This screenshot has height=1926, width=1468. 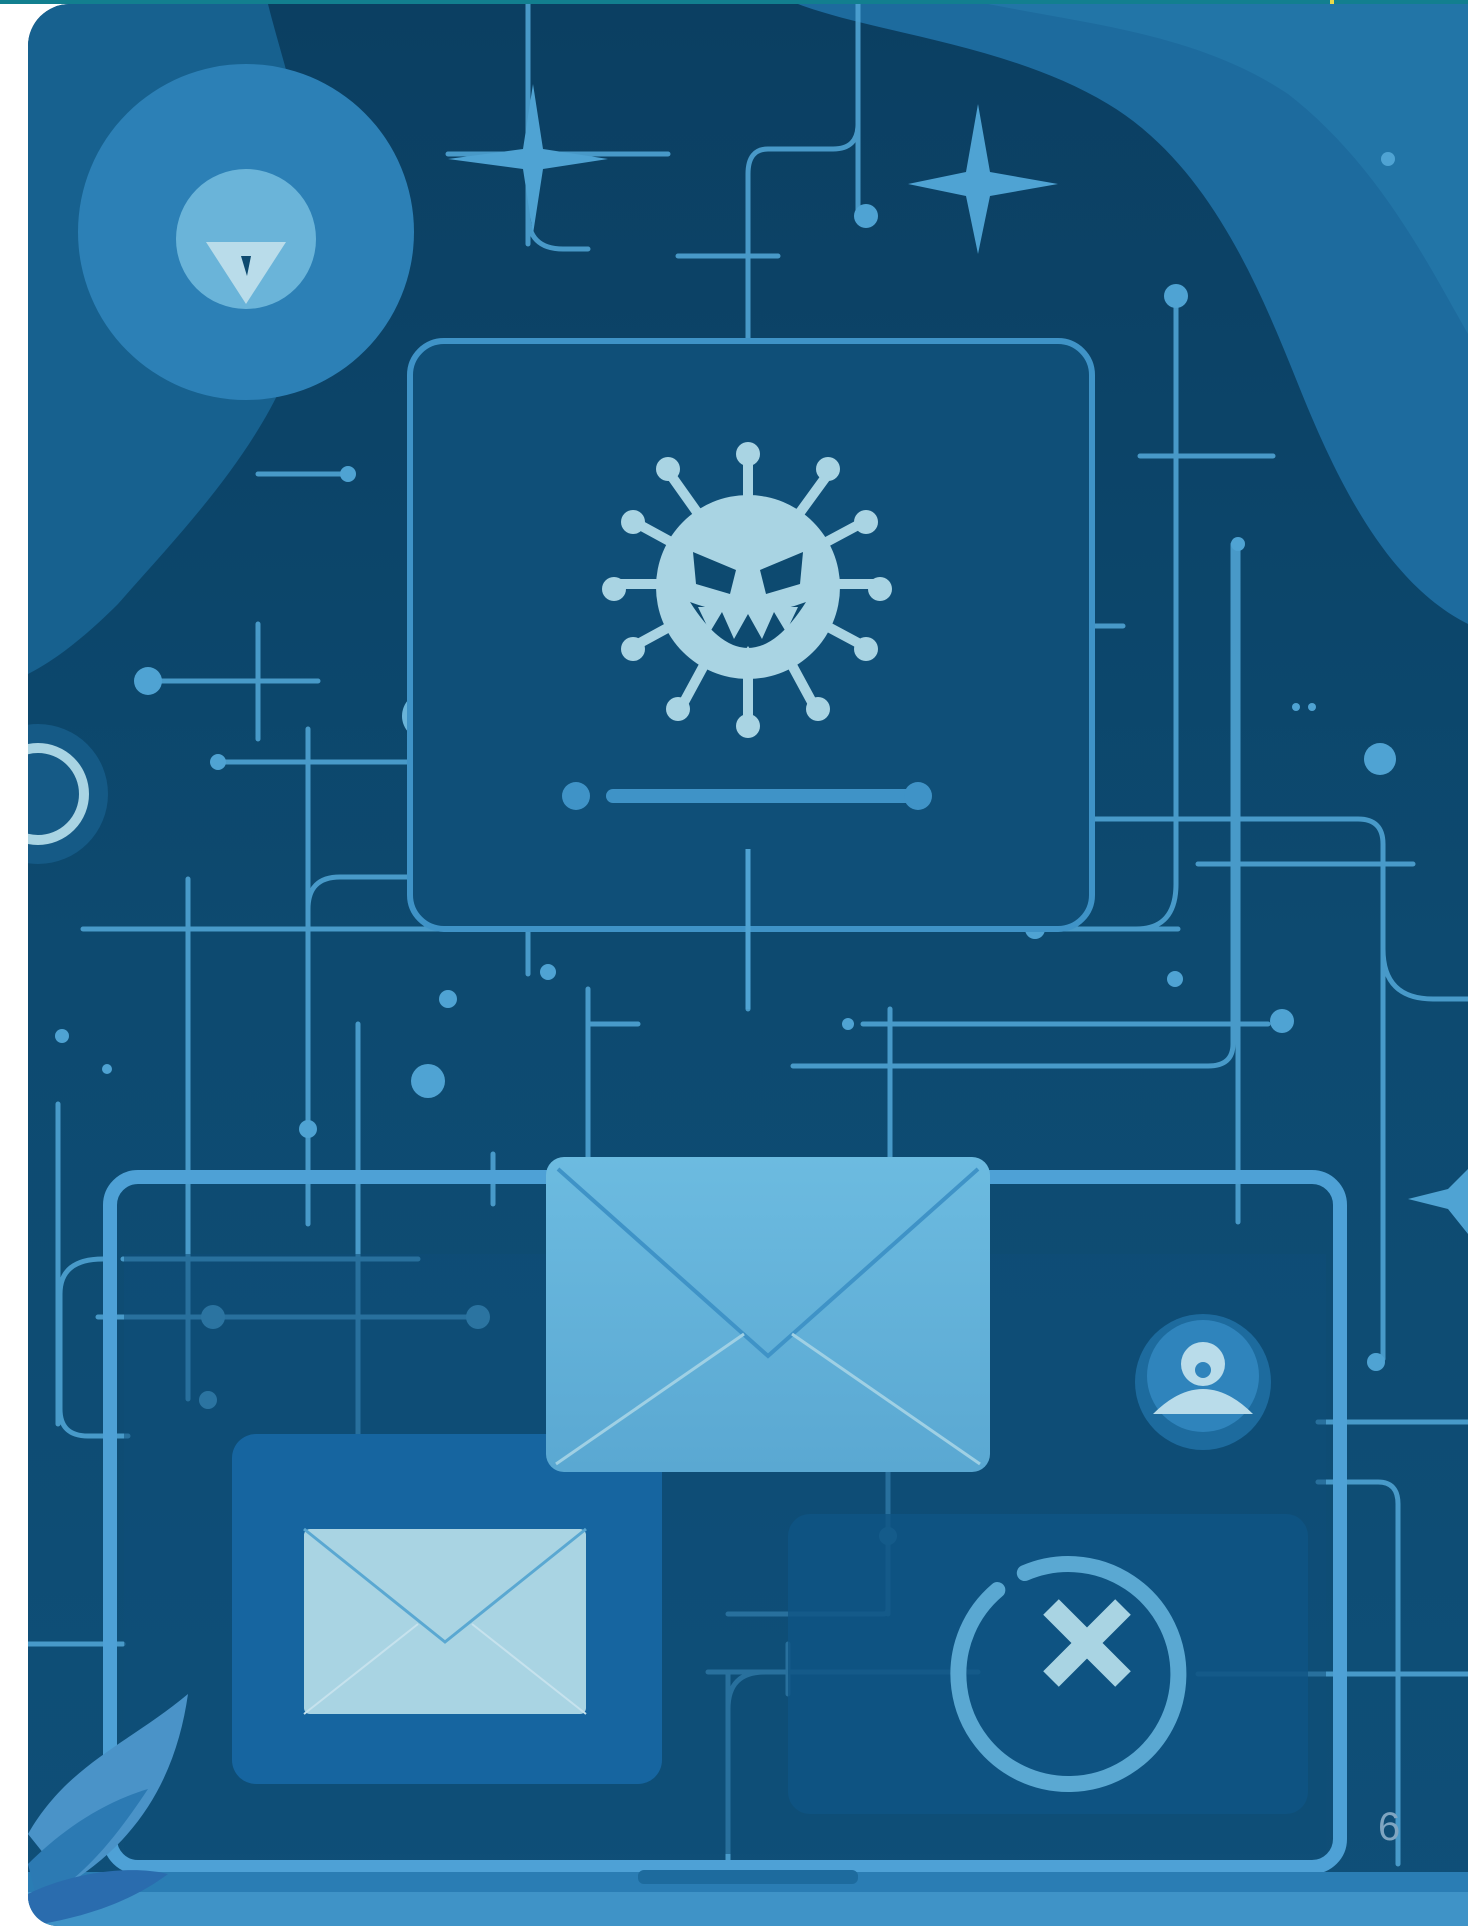 What do you see at coordinates (445, 1621) in the screenshot?
I see `envelope-small-icon` at bounding box center [445, 1621].